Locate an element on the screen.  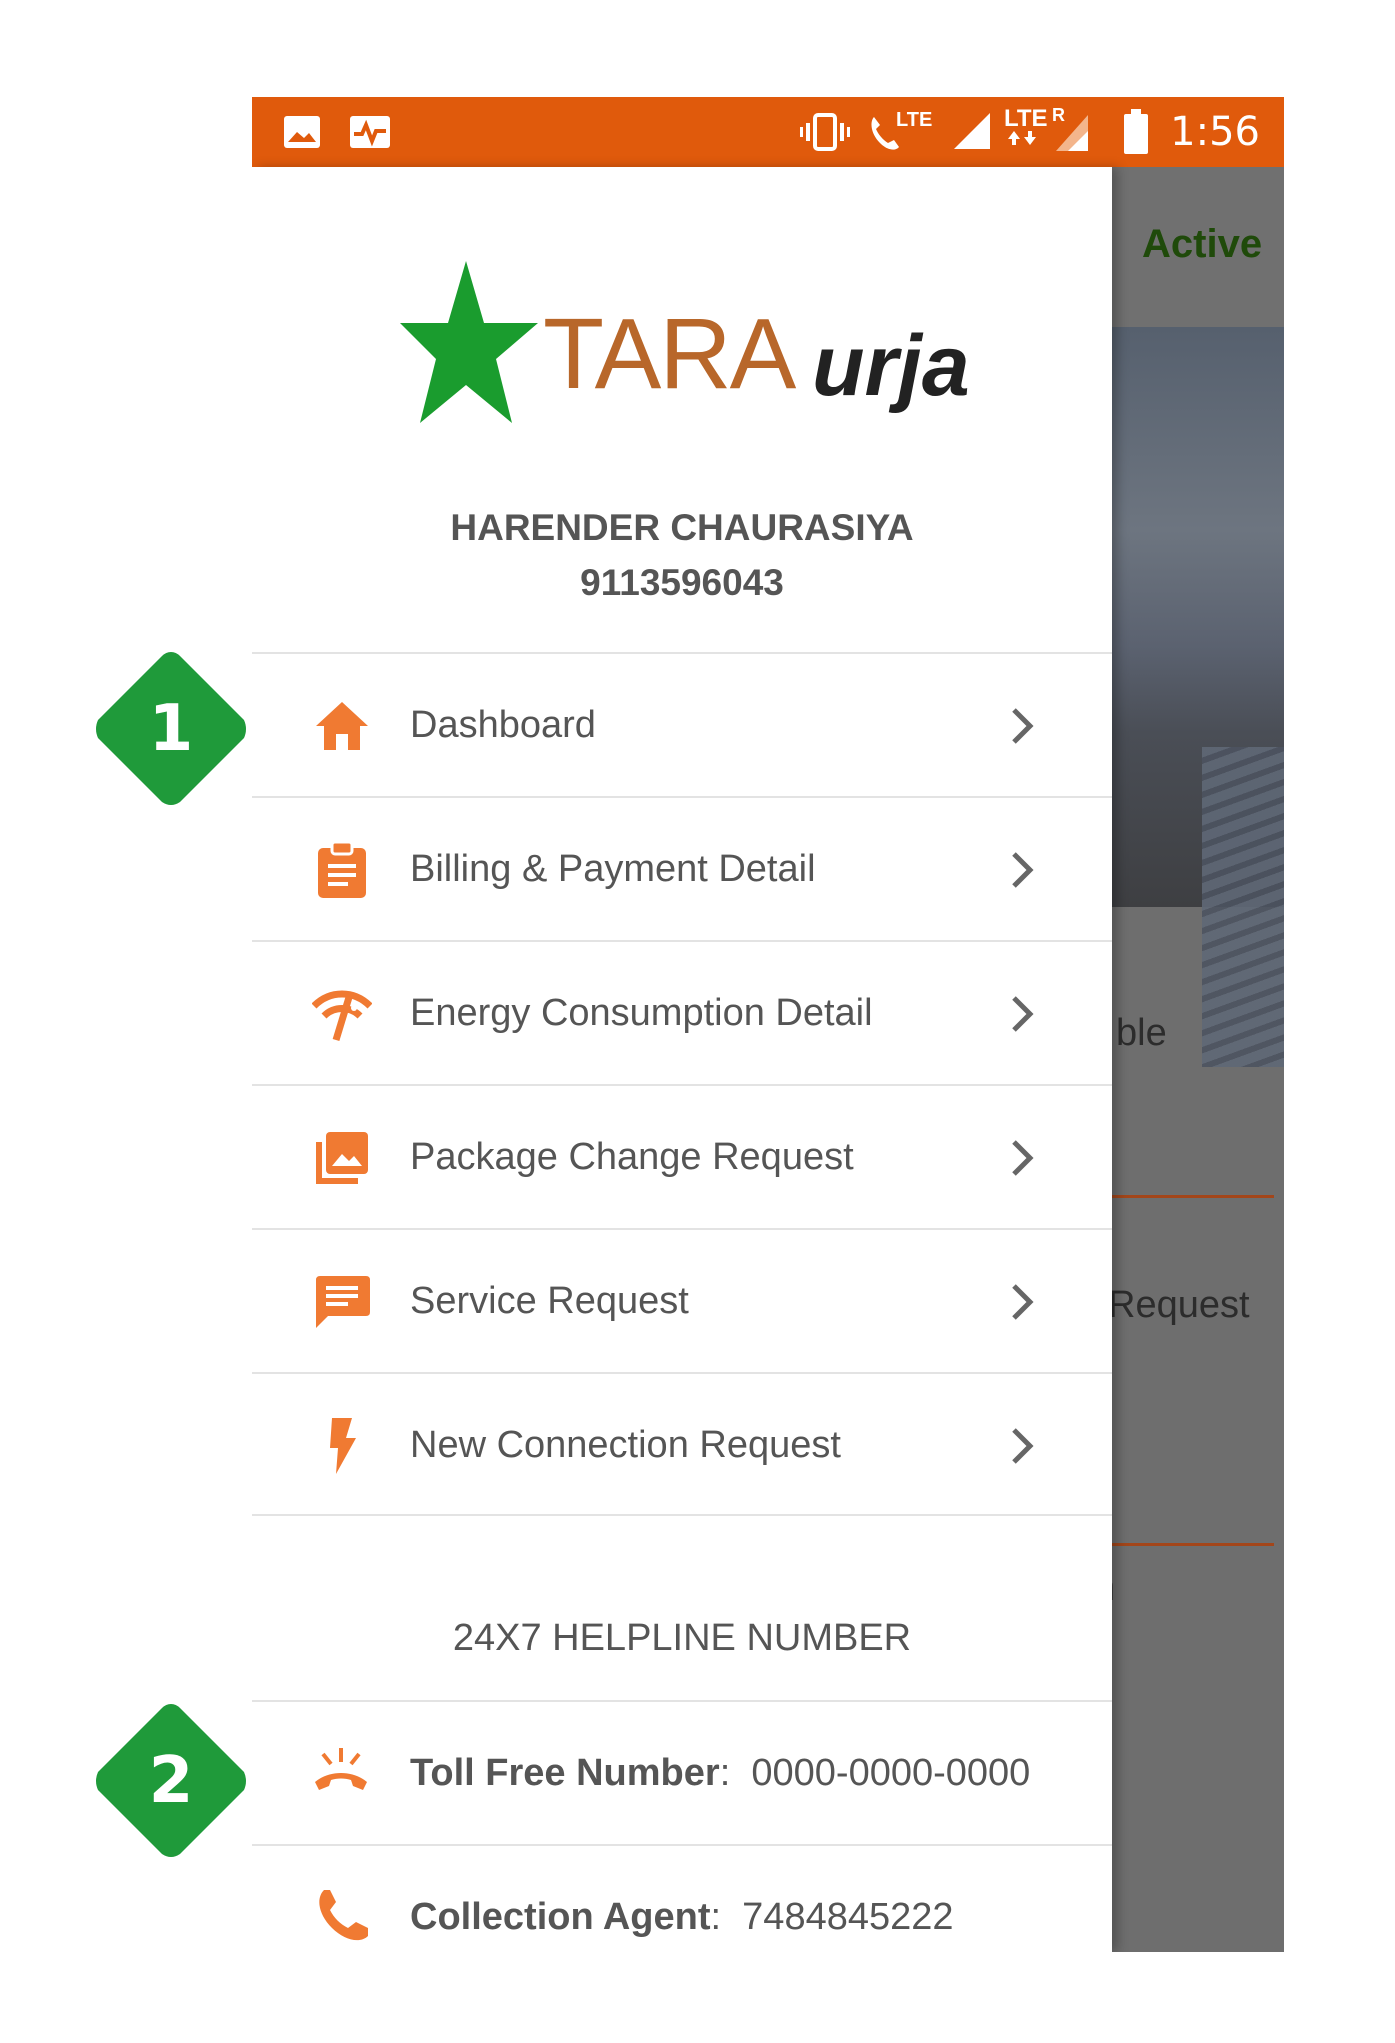
lte-label: LTE is located at coordinates (1026, 118).